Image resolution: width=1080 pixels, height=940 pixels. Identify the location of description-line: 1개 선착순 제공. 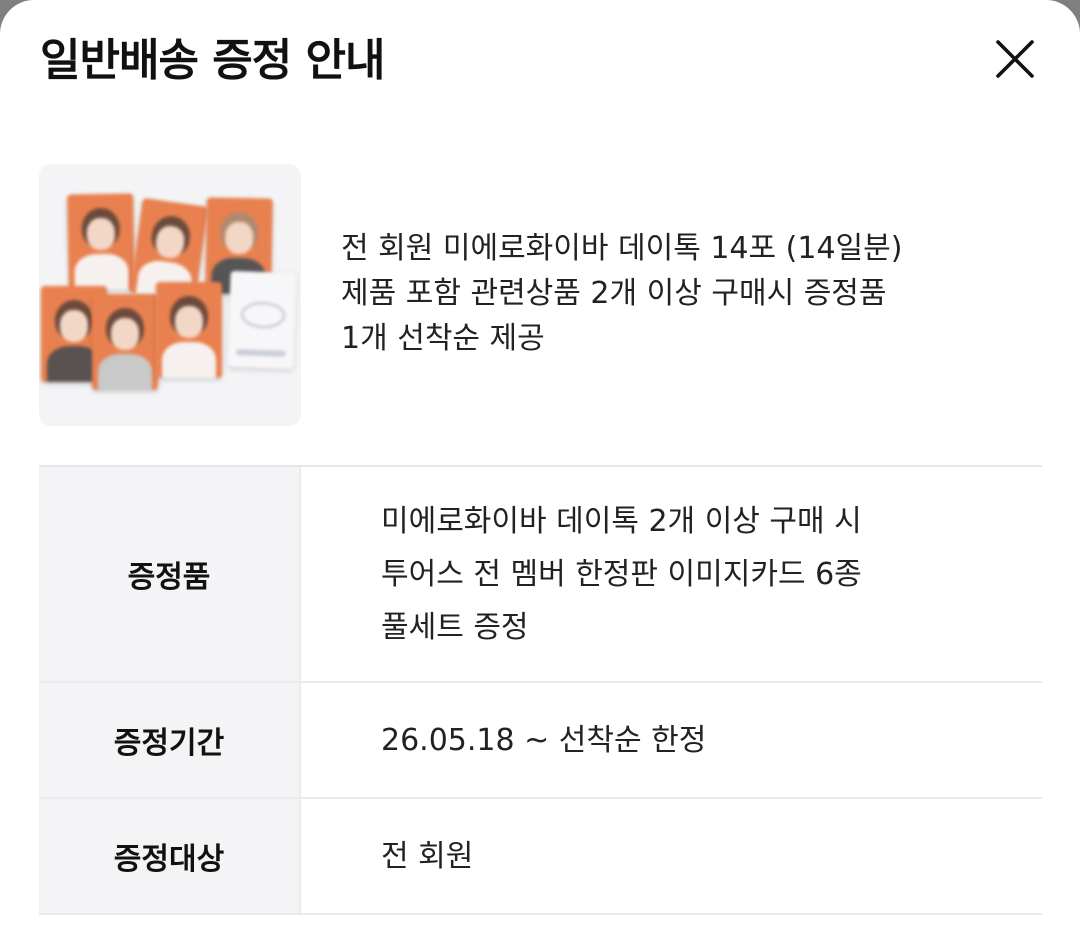
(443, 338).